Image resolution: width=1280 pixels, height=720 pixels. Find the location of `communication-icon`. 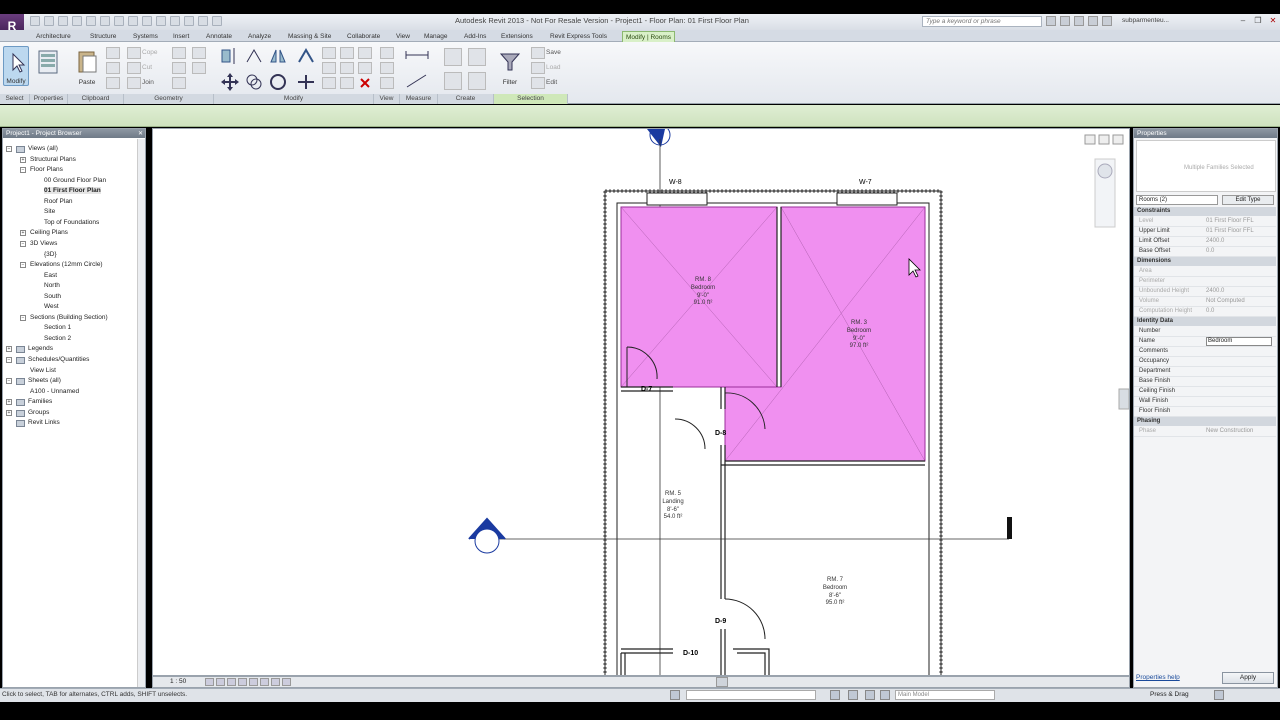

communication-icon is located at coordinates (1079, 21).